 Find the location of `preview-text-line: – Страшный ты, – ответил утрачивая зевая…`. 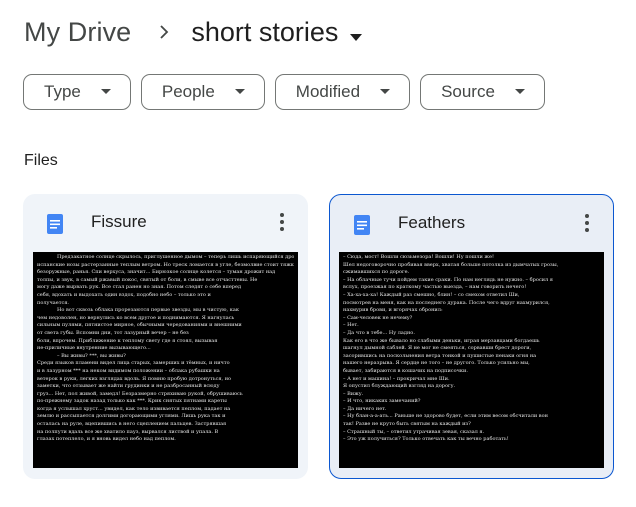

preview-text-line: – Страшный ты, – ответил утрачивая зевая… is located at coordinates (414, 431).